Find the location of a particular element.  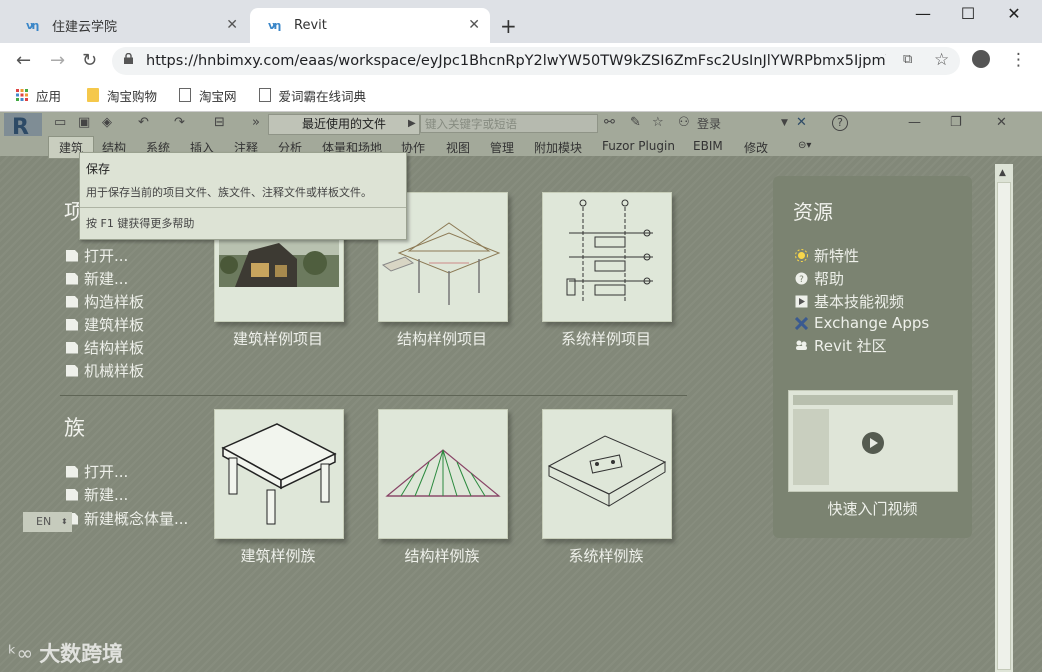

revit-restore-button: ❐ is located at coordinates (956, 122).